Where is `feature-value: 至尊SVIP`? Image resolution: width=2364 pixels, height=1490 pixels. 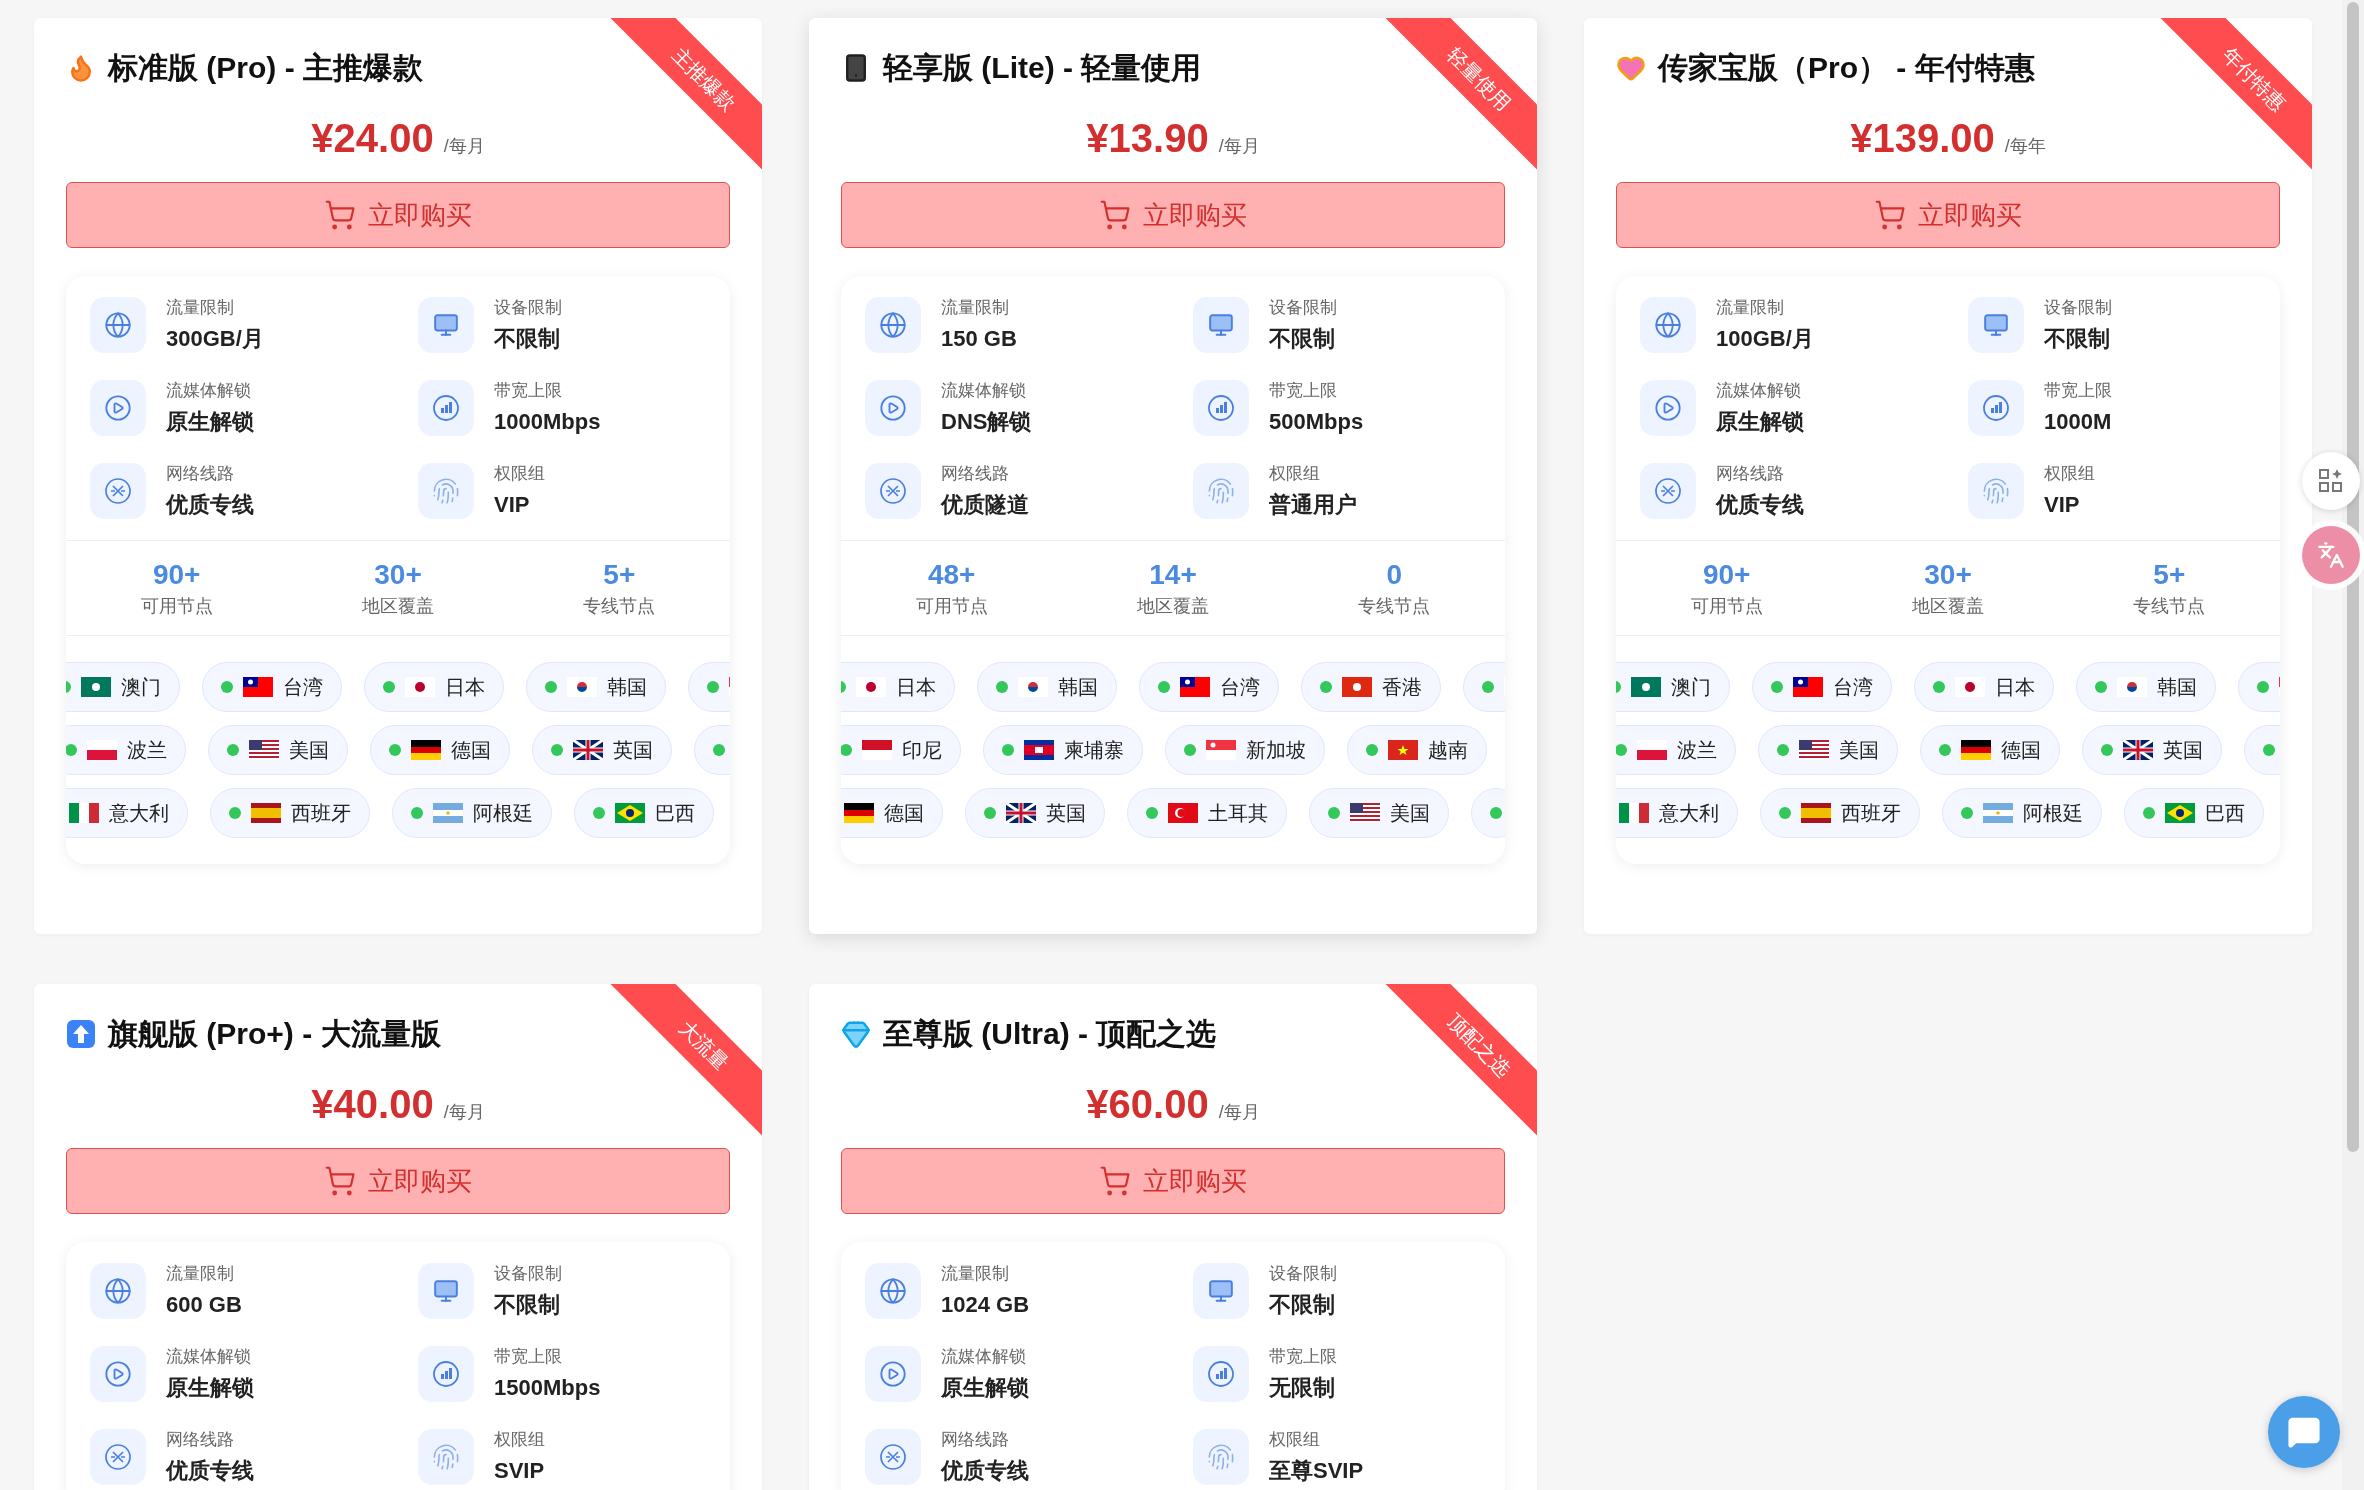
feature-value: 至尊SVIP is located at coordinates (1316, 1471).